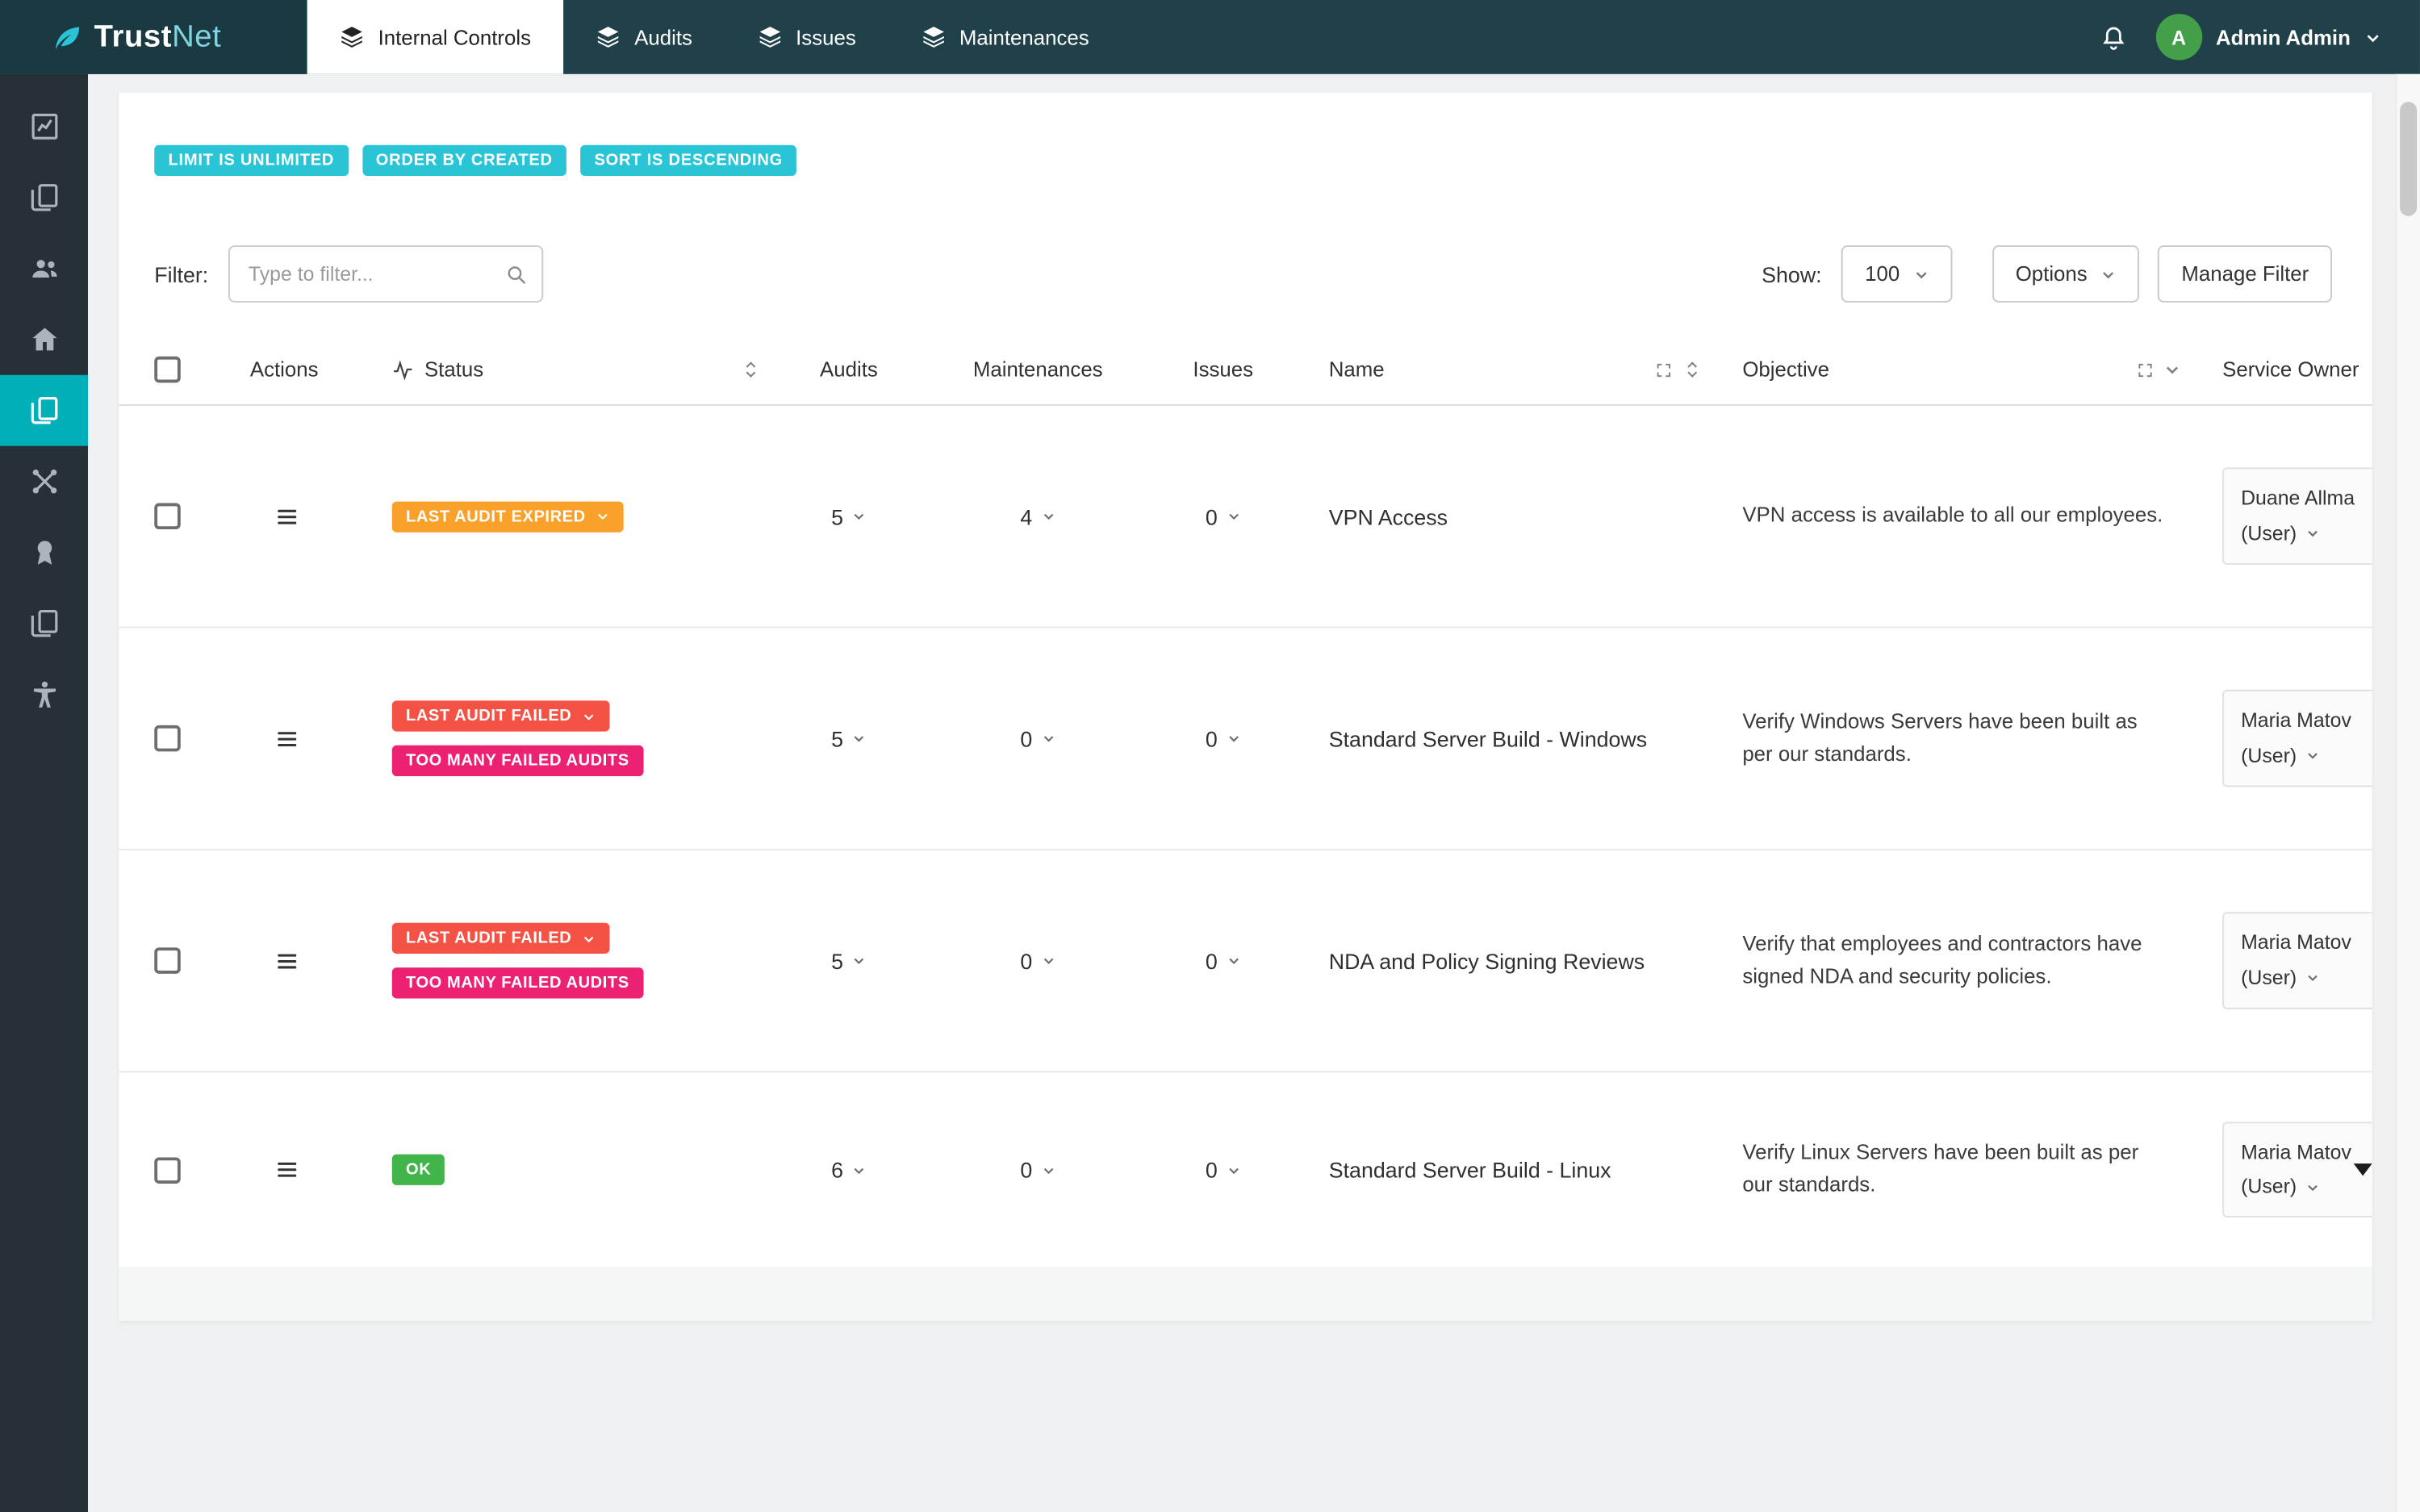  Describe the element at coordinates (284, 369) in the screenshot. I see `column-header-actions: Actions` at that location.